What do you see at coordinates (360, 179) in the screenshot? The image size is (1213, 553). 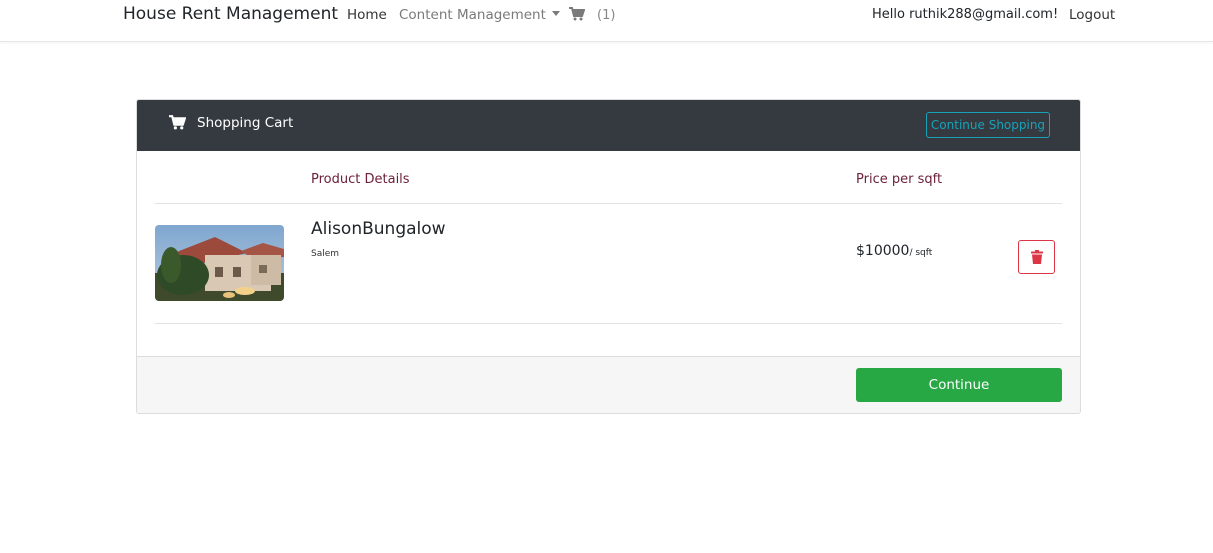 I see `column-header-product-details: Product Details` at bounding box center [360, 179].